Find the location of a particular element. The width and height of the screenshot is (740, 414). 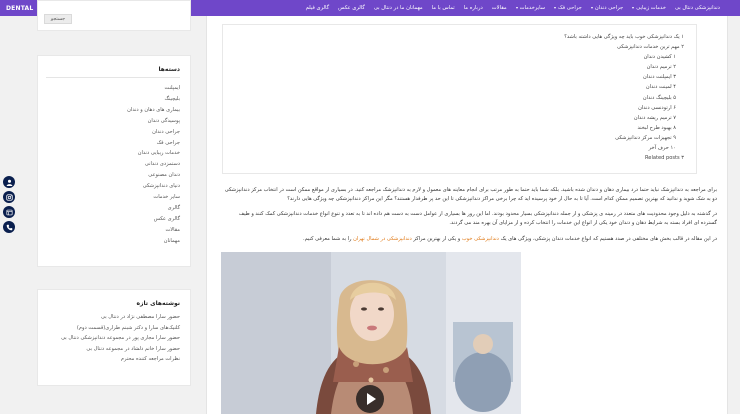

toc-item: ۳ ایمپلنت دندان is located at coordinates (620, 77).